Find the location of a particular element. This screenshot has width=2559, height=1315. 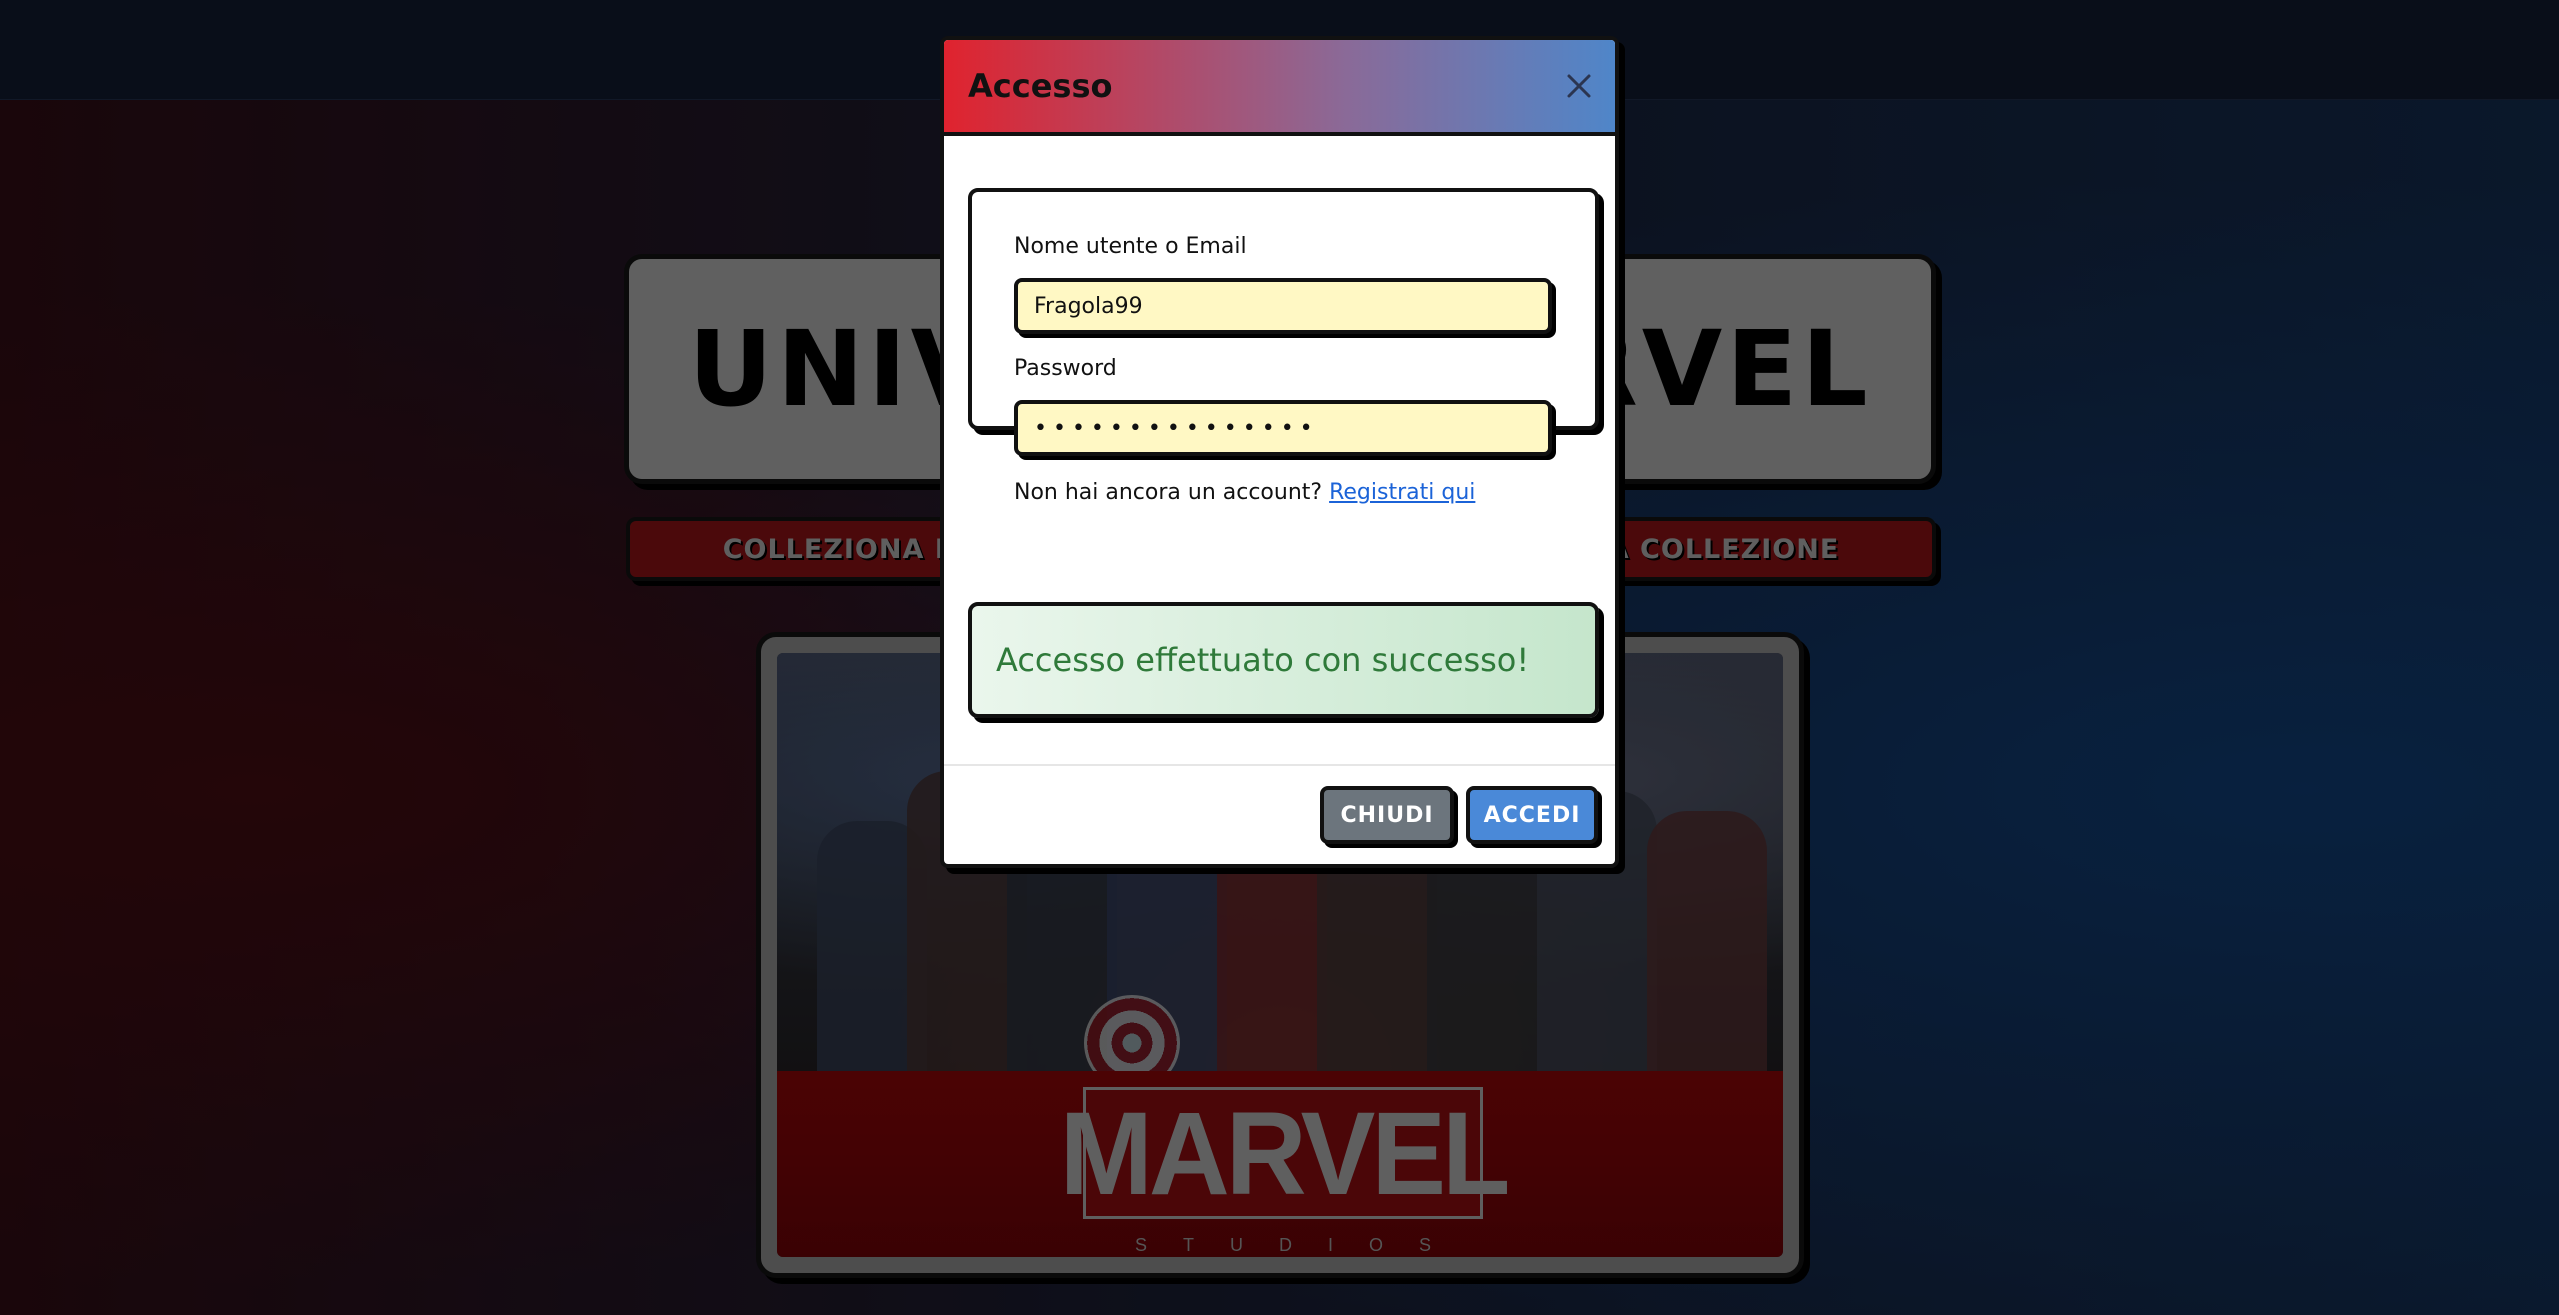

modal-title: Accesso is located at coordinates (1040, 86).